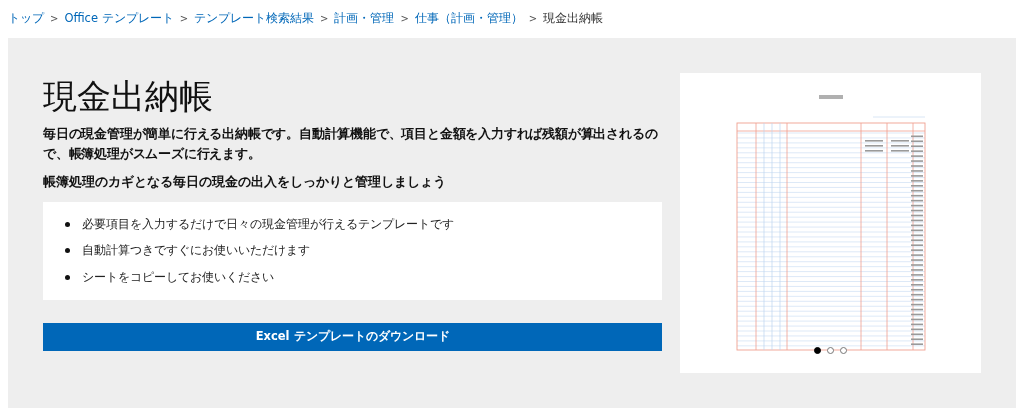  I want to click on breadcrumb-link: トップ, so click(26, 18).